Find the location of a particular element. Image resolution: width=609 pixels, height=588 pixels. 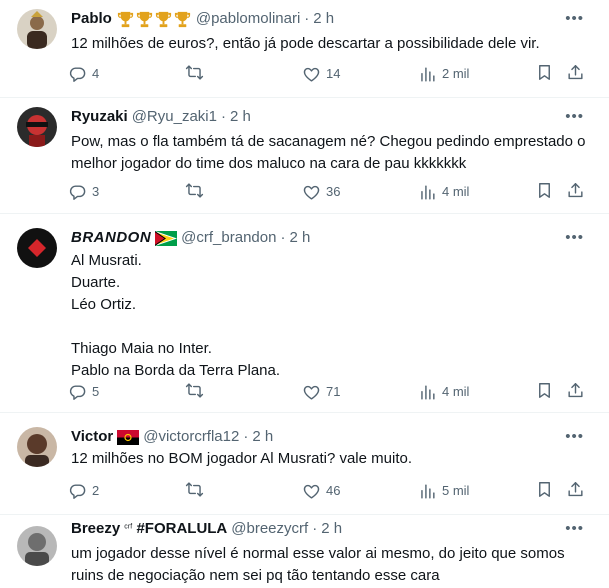

views-button: 2 mil is located at coordinates (443, 74).